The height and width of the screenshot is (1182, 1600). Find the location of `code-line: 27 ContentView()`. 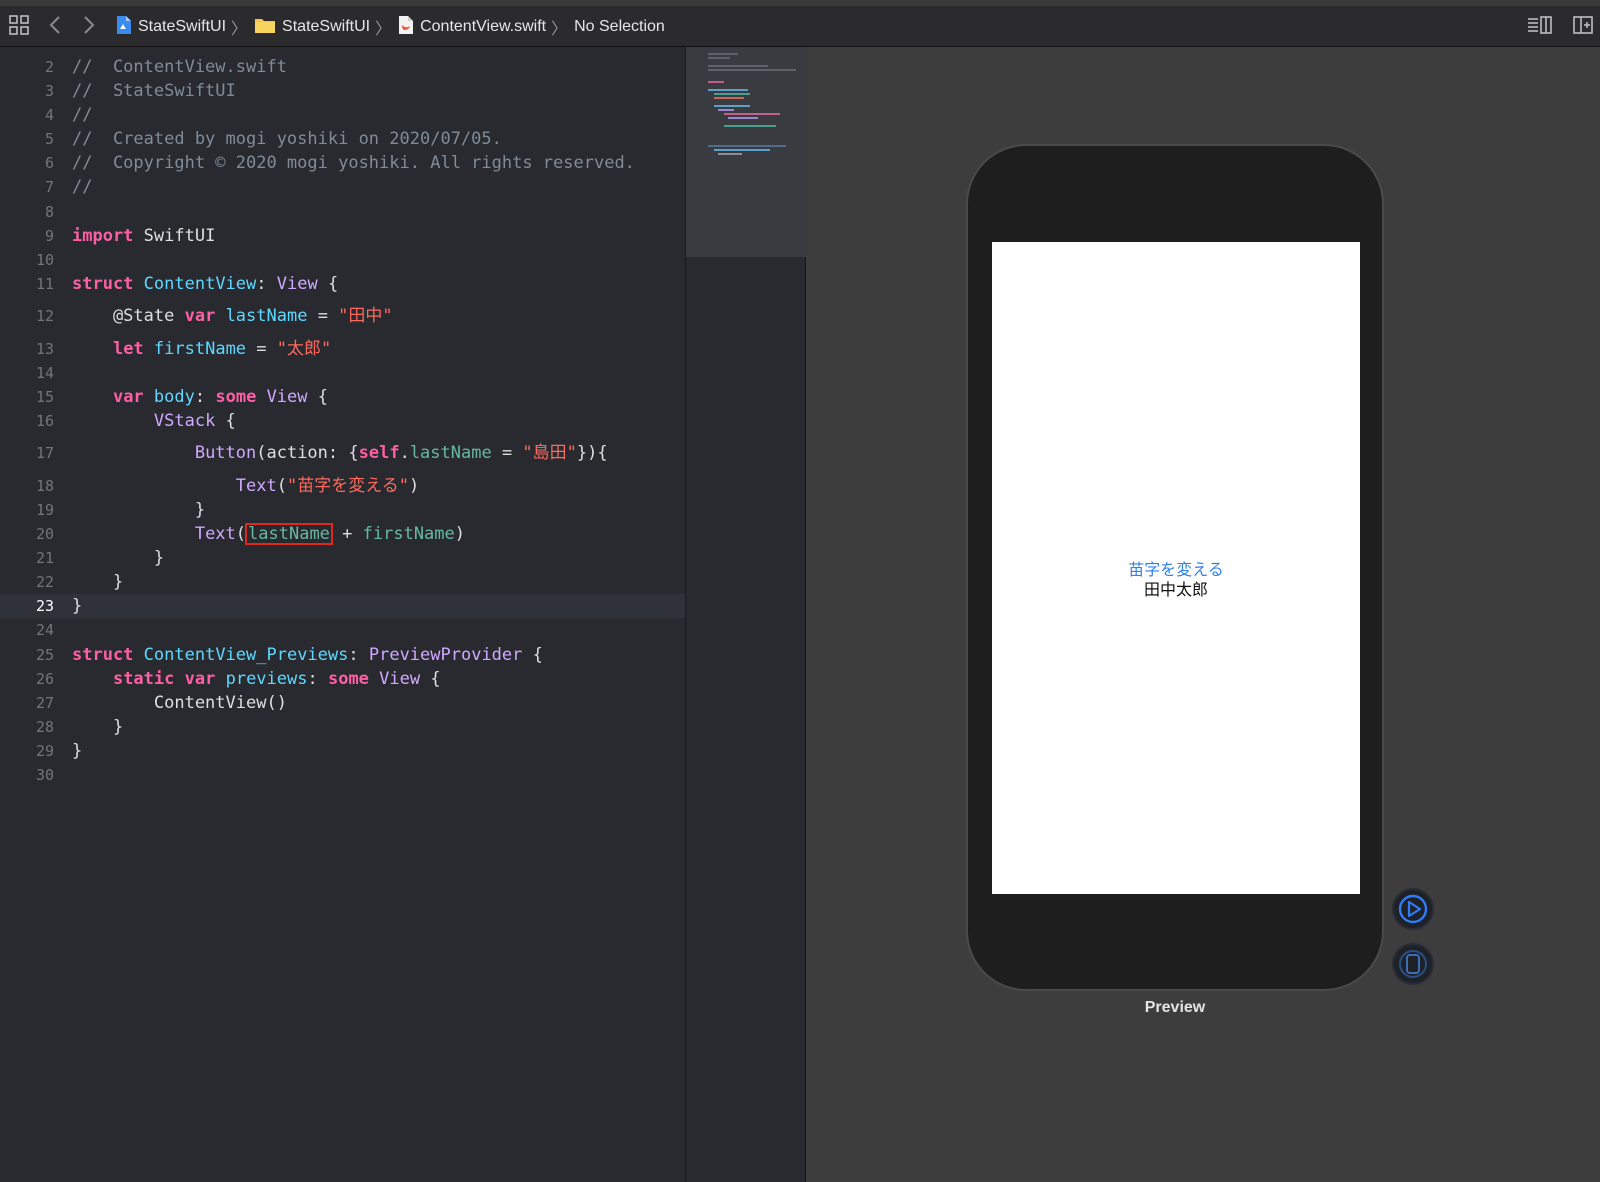

code-line: 27 ContentView() is located at coordinates (342, 703).